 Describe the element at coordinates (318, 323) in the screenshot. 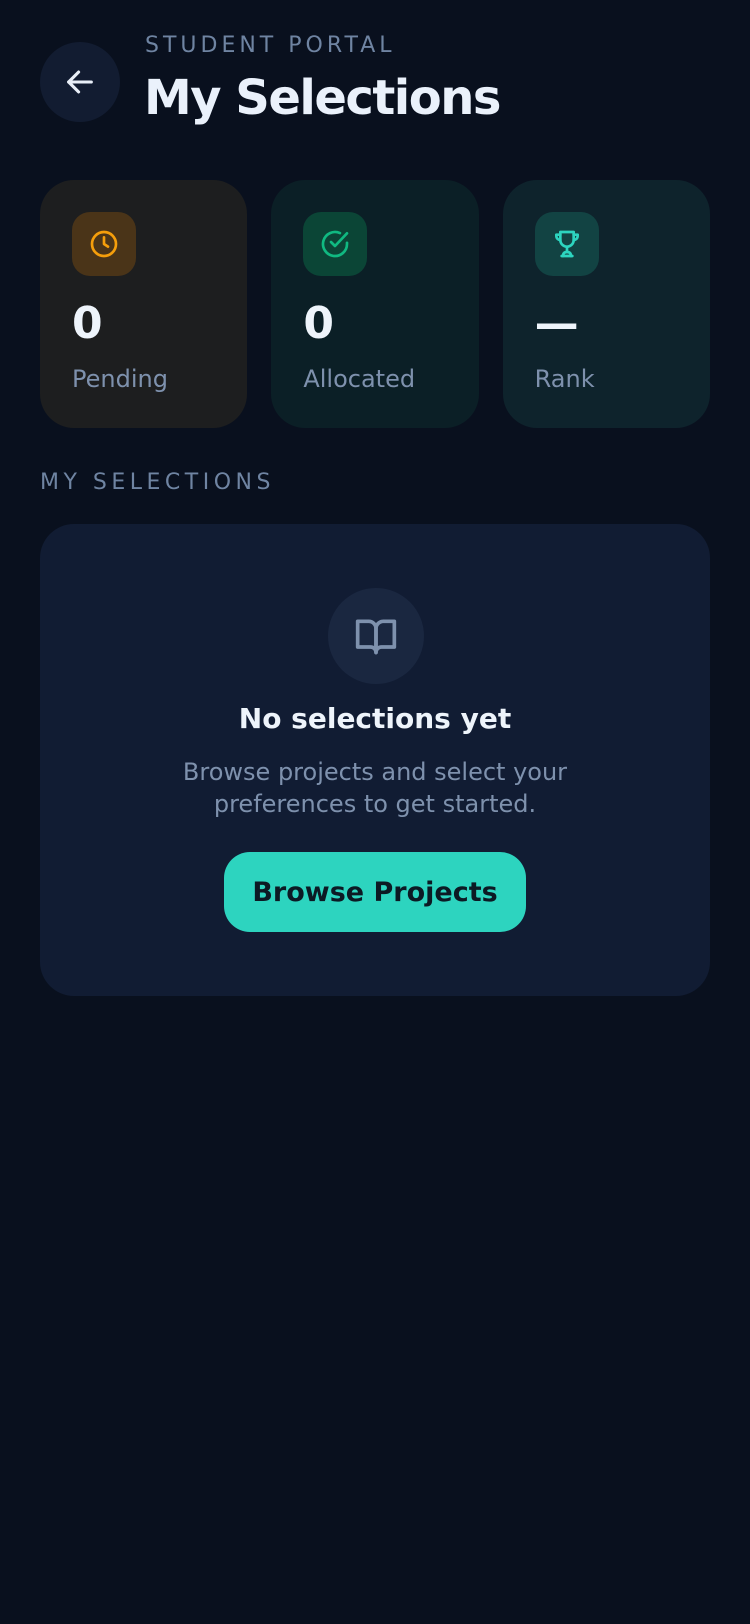

I see `stat-value-allocated: 0` at that location.